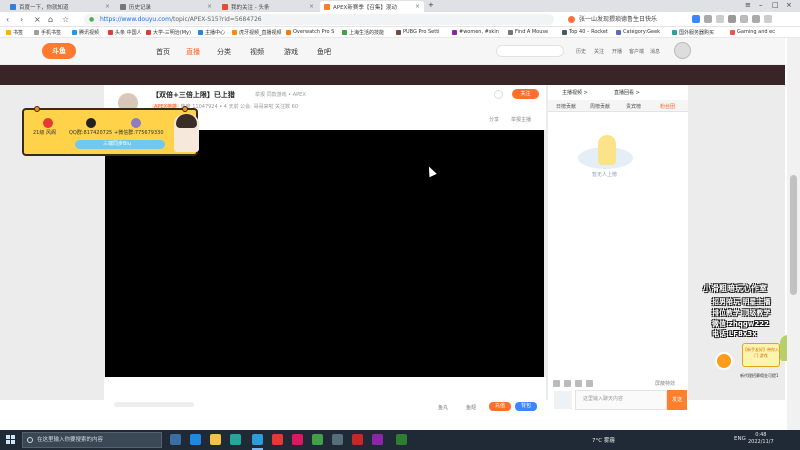 This screenshot has height=450, width=800. What do you see at coordinates (337, 439) in the screenshot?
I see `steam-icon` at bounding box center [337, 439].